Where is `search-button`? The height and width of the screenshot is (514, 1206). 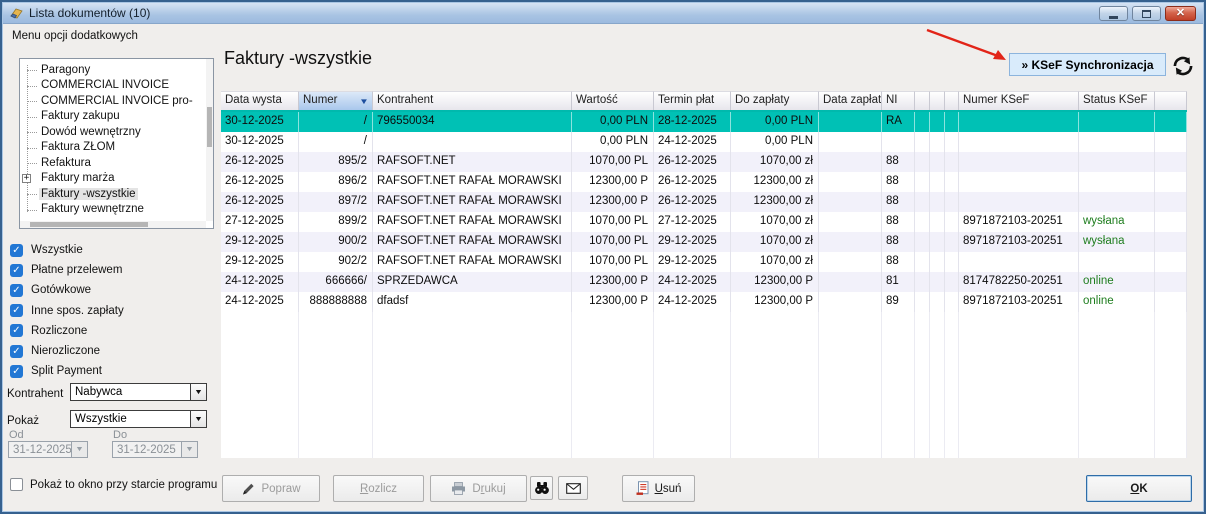
search-button is located at coordinates (541, 488).